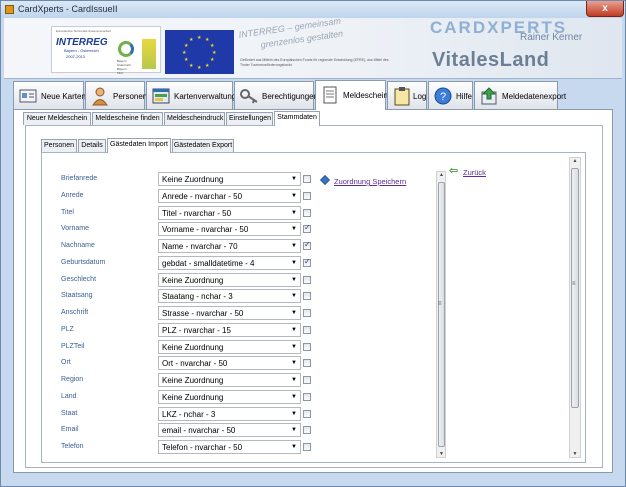 The image size is (626, 487). I want to click on field-label: Staat, so click(69, 413).